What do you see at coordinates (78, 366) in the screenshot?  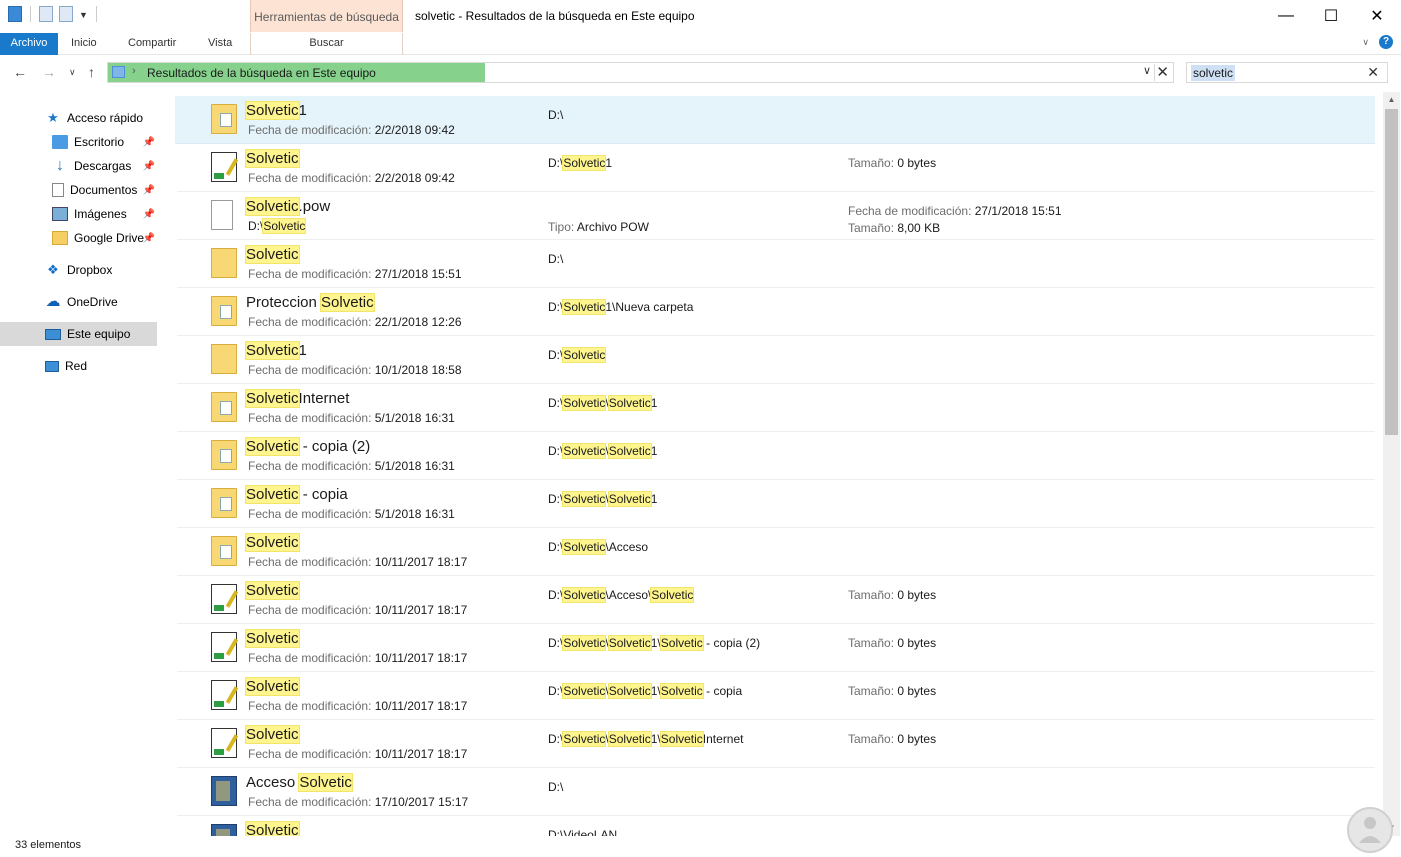 I see `sidebar-item-network: Red` at bounding box center [78, 366].